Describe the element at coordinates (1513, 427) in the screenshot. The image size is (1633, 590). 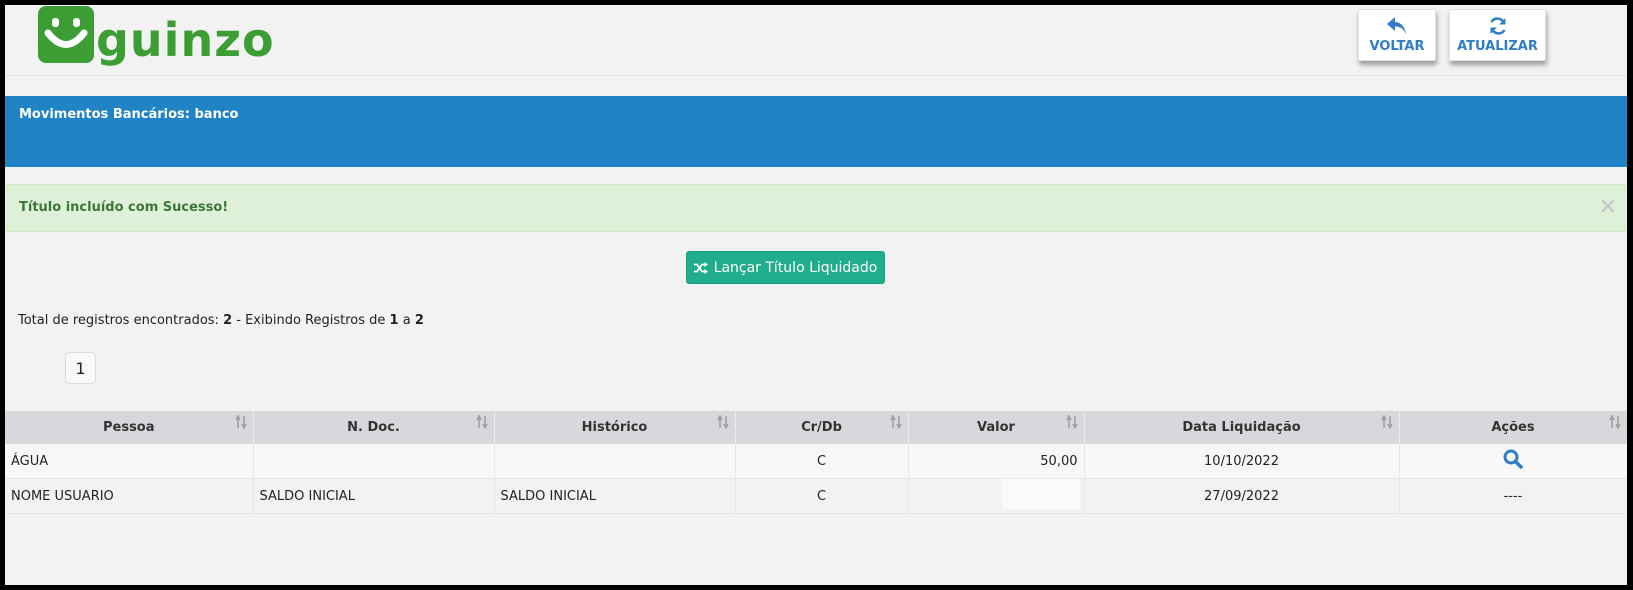
I see `col-header-acoes: Ações` at that location.